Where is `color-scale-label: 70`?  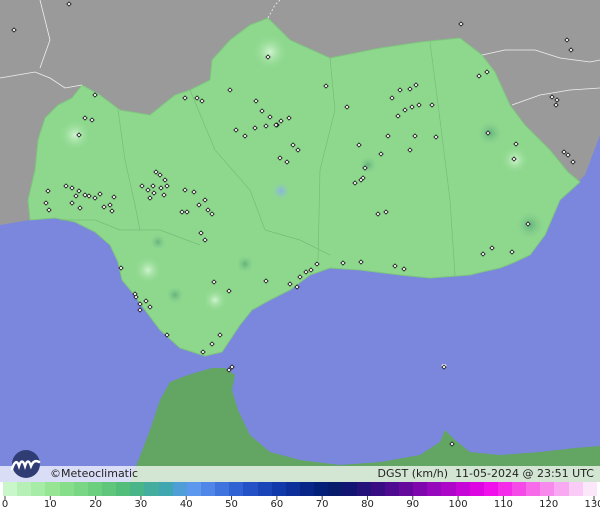
color-scale-label: 70 is located at coordinates (322, 504).